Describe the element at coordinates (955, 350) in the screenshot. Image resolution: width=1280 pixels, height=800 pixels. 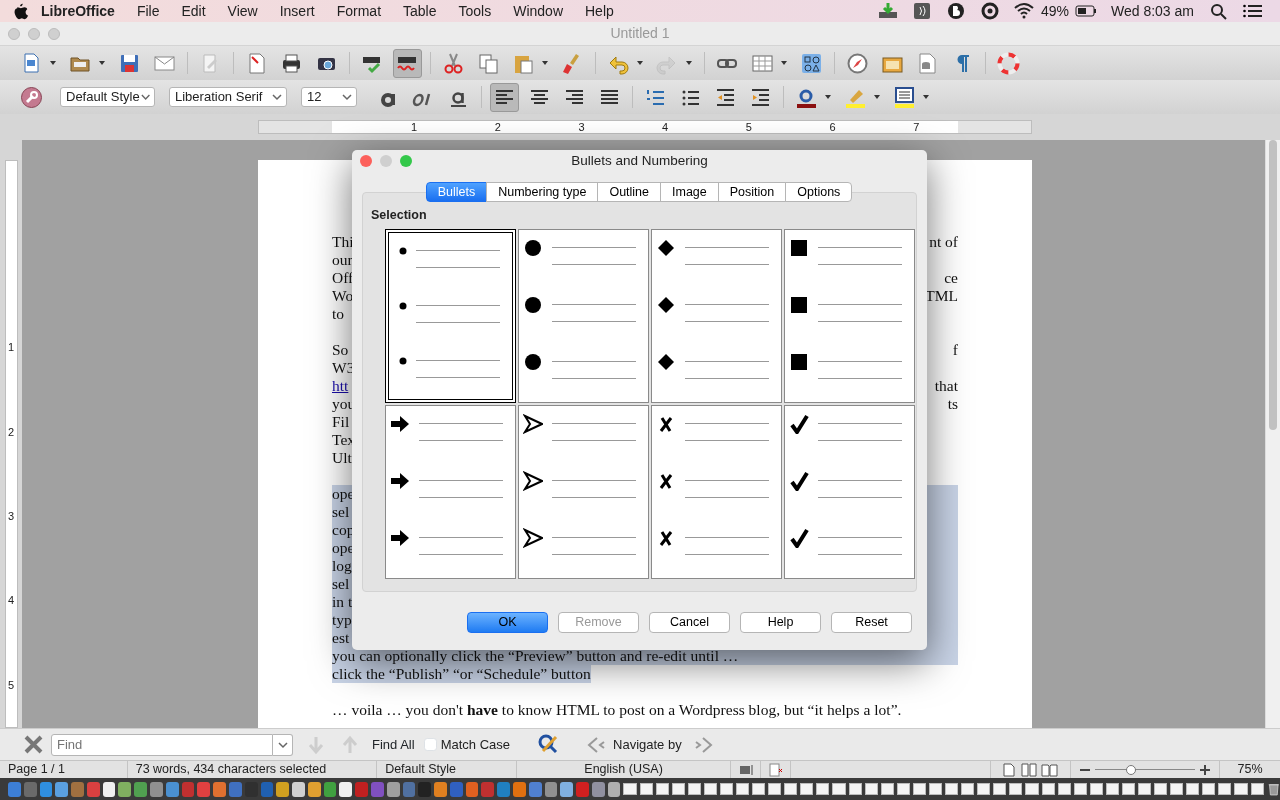
I see `body-text: f` at that location.